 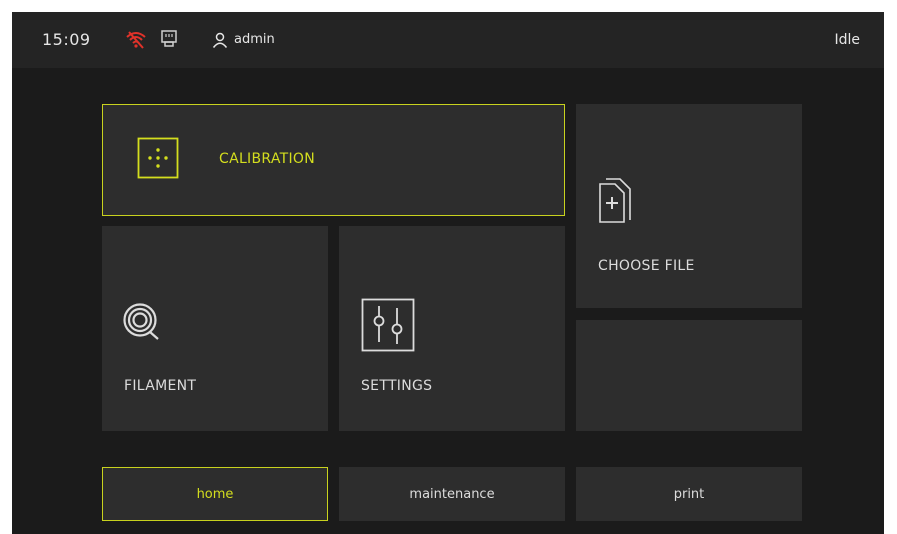 What do you see at coordinates (220, 42) in the screenshot?
I see `user-icon` at bounding box center [220, 42].